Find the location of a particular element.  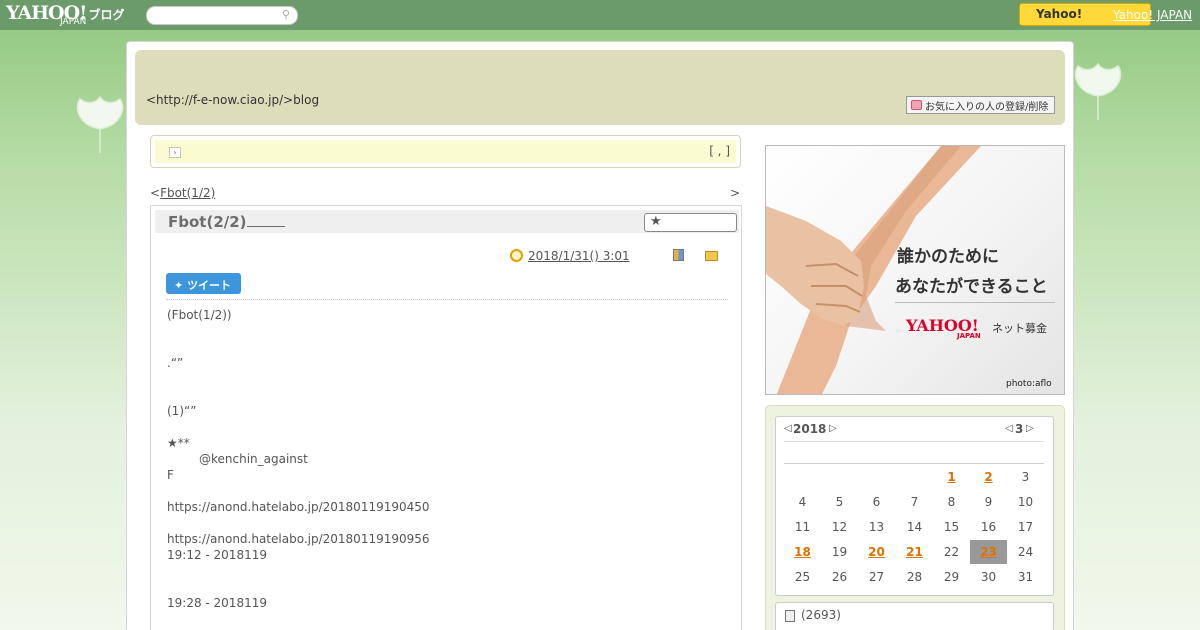

favorite-register-label: お気に入りの人の登録/削除 is located at coordinates (987, 107).